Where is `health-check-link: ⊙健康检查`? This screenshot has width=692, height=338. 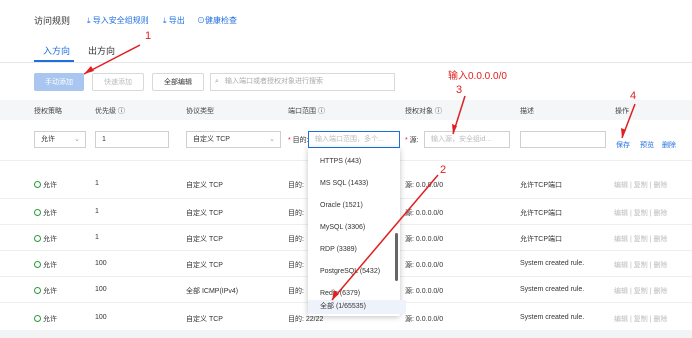
health-check-link: ⊙健康检查 is located at coordinates (217, 20).